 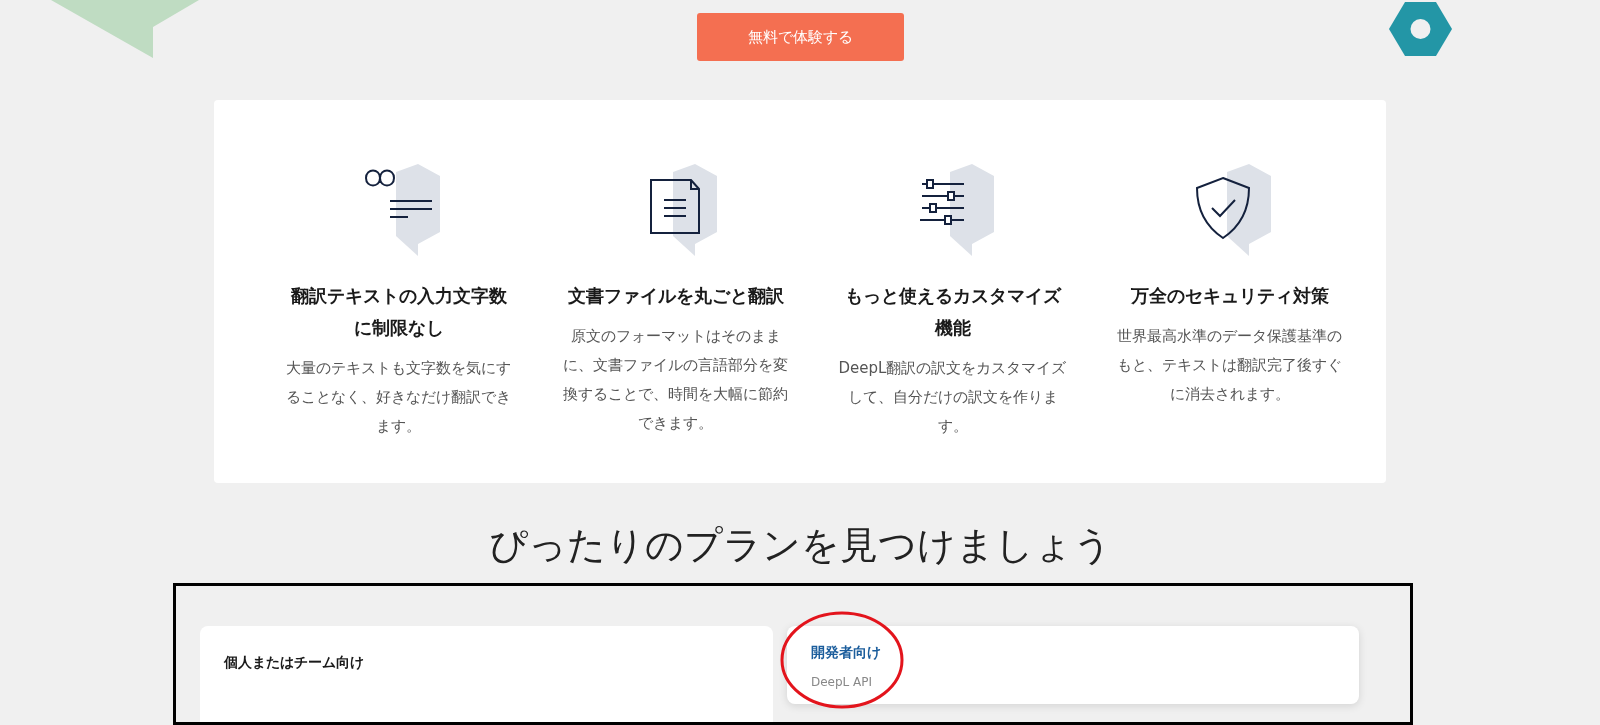 I want to click on feature-description: 世界最高水準のデータ保護基準のもと、テキストは翻訳完了後すぐに消去されます。, so click(x=1229, y=365).